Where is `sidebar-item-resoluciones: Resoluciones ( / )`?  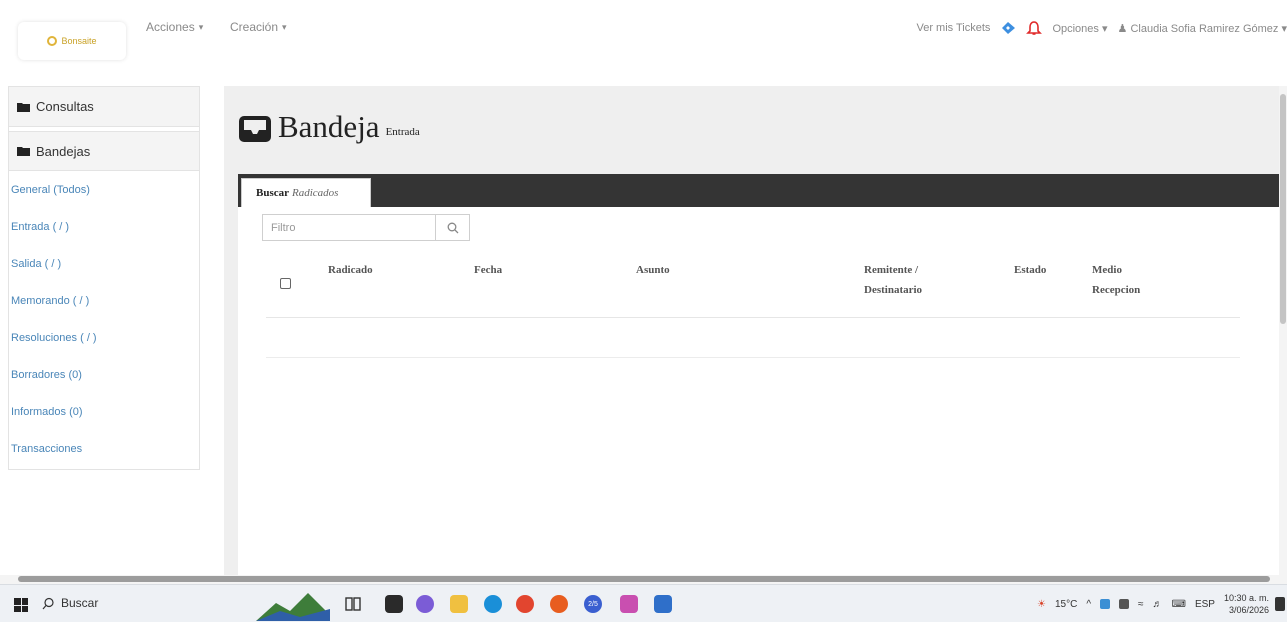
sidebar-item-resoluciones: Resoluciones ( / ) is located at coordinates (104, 341).